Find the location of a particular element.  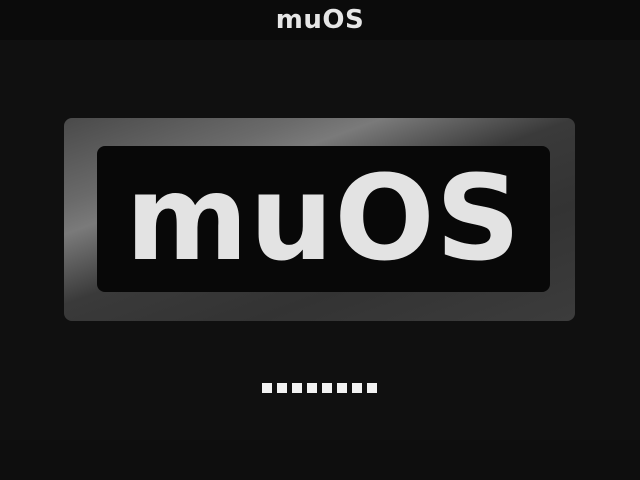

footer-band is located at coordinates (320, 460).